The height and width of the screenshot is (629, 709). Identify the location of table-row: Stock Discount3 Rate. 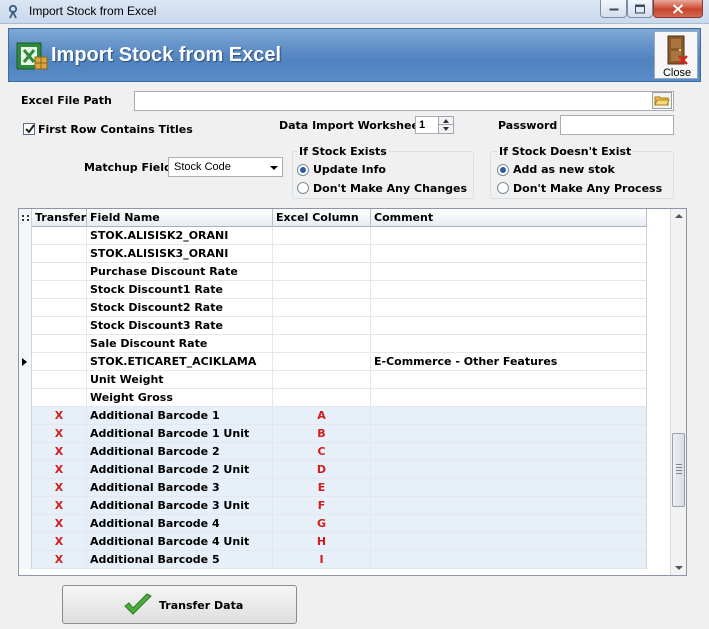
(333, 326).